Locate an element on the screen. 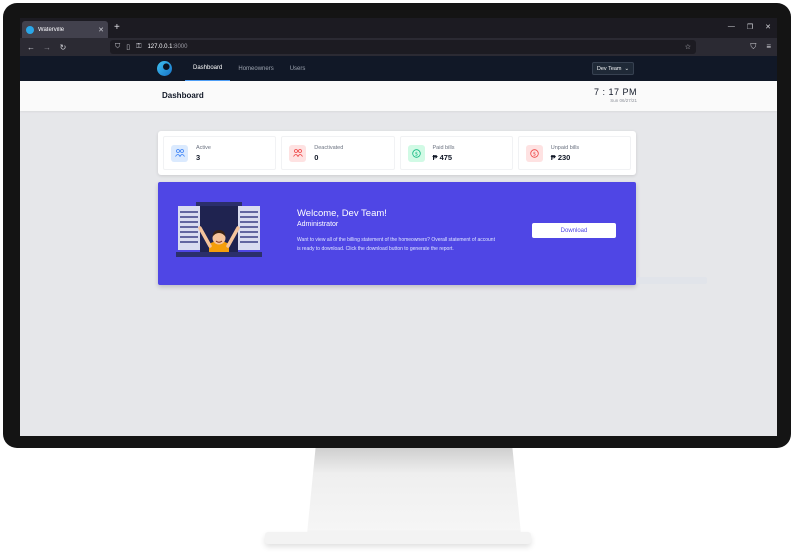 This screenshot has width=795, height=552. reload-icon: ↻ is located at coordinates (63, 47).